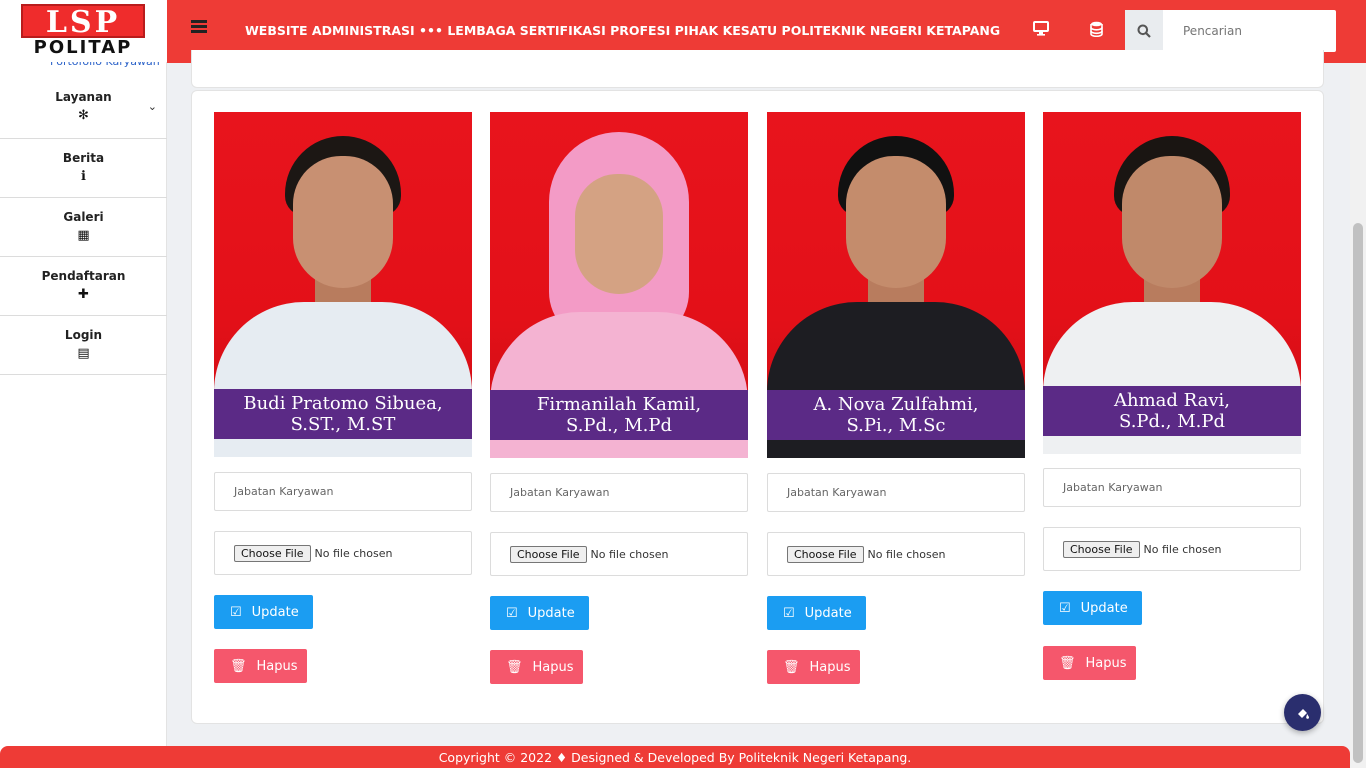 Image resolution: width=1366 pixels, height=768 pixels. Describe the element at coordinates (83, 115) in the screenshot. I see `service-icon: ✻` at that location.